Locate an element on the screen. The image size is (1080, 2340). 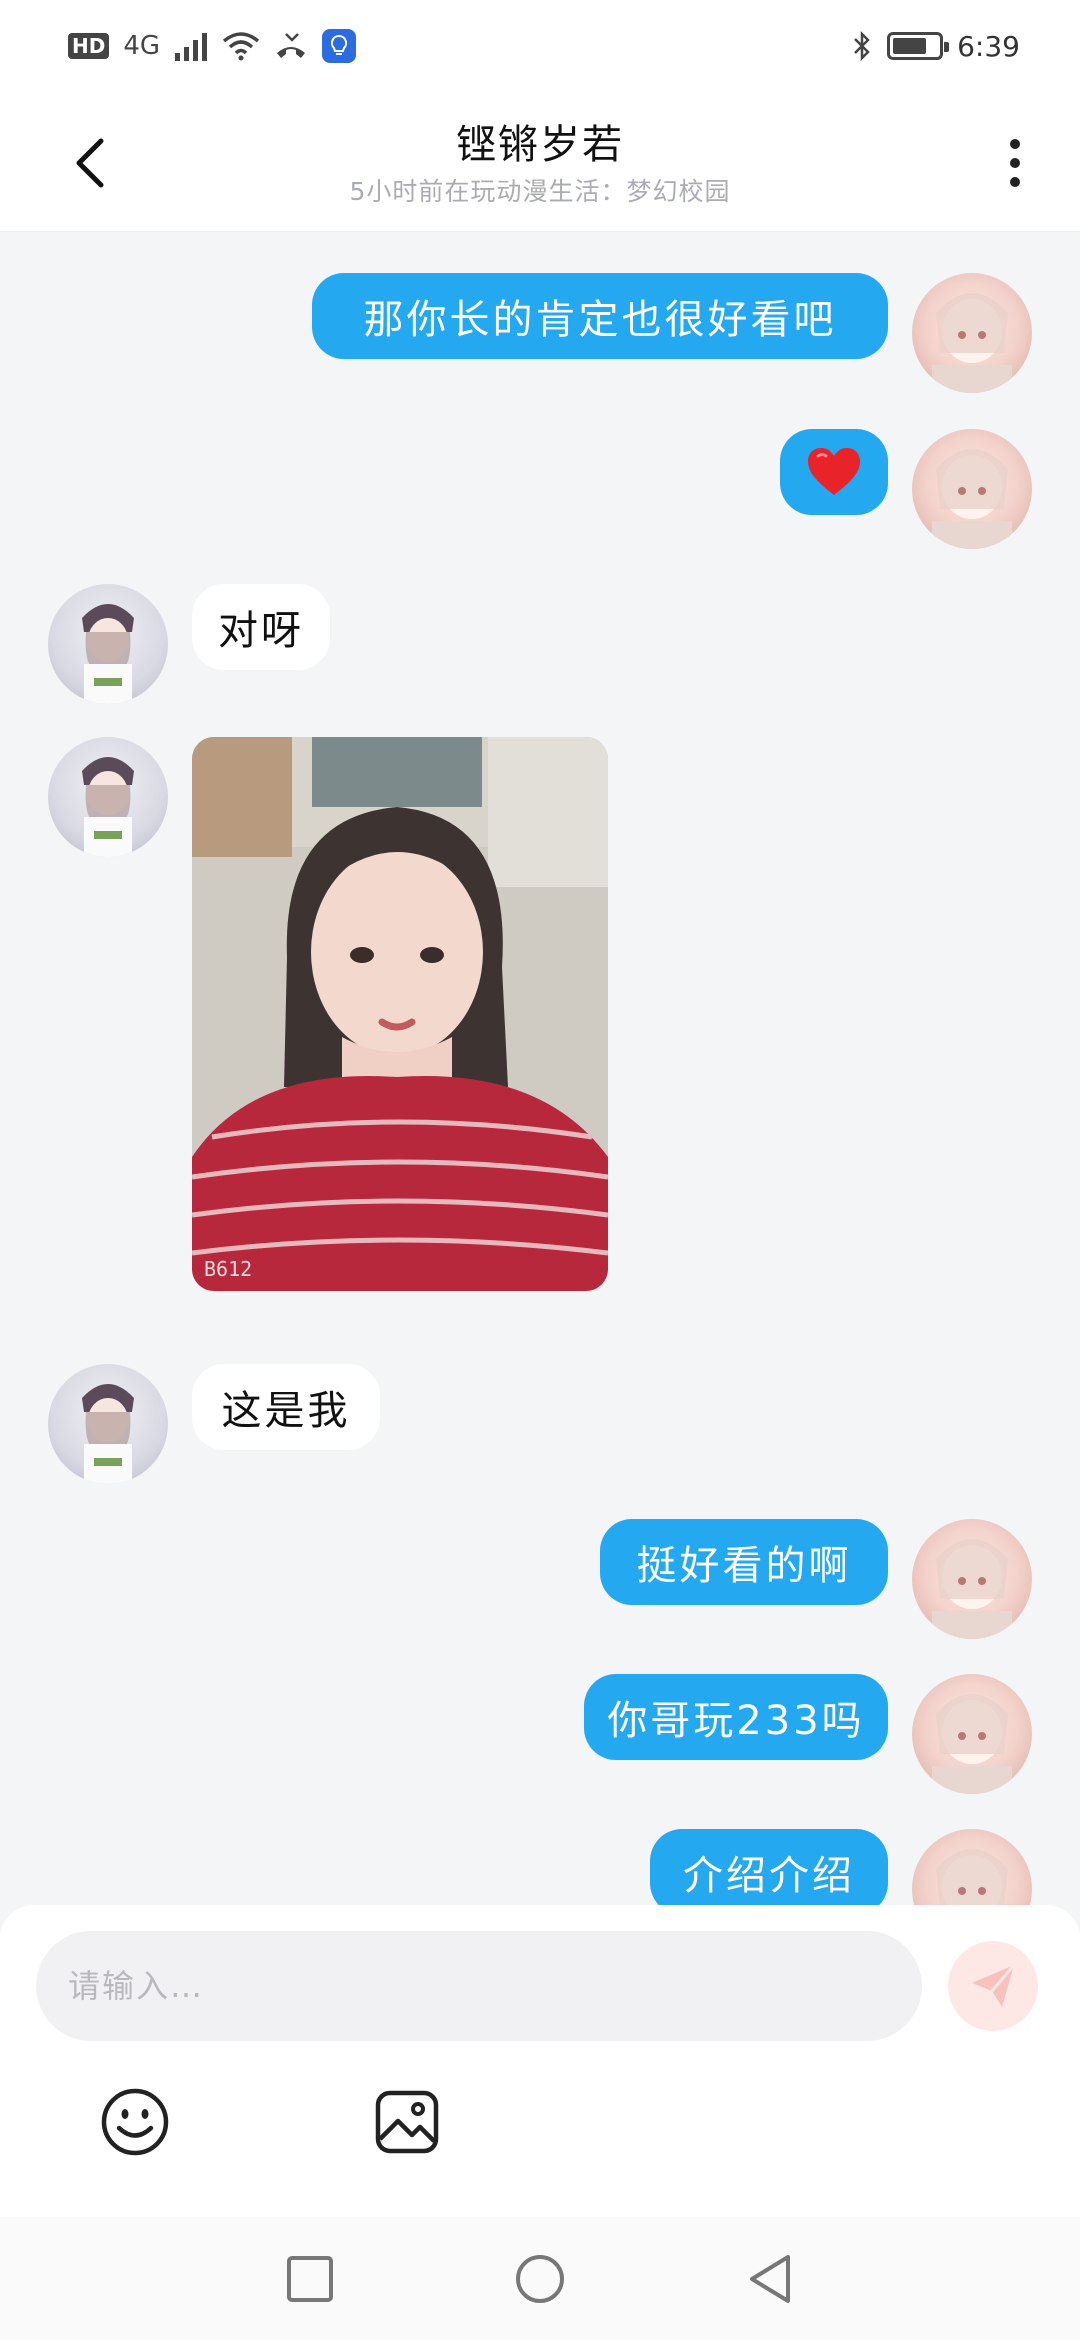
photo-content is located at coordinates (400, 1014).